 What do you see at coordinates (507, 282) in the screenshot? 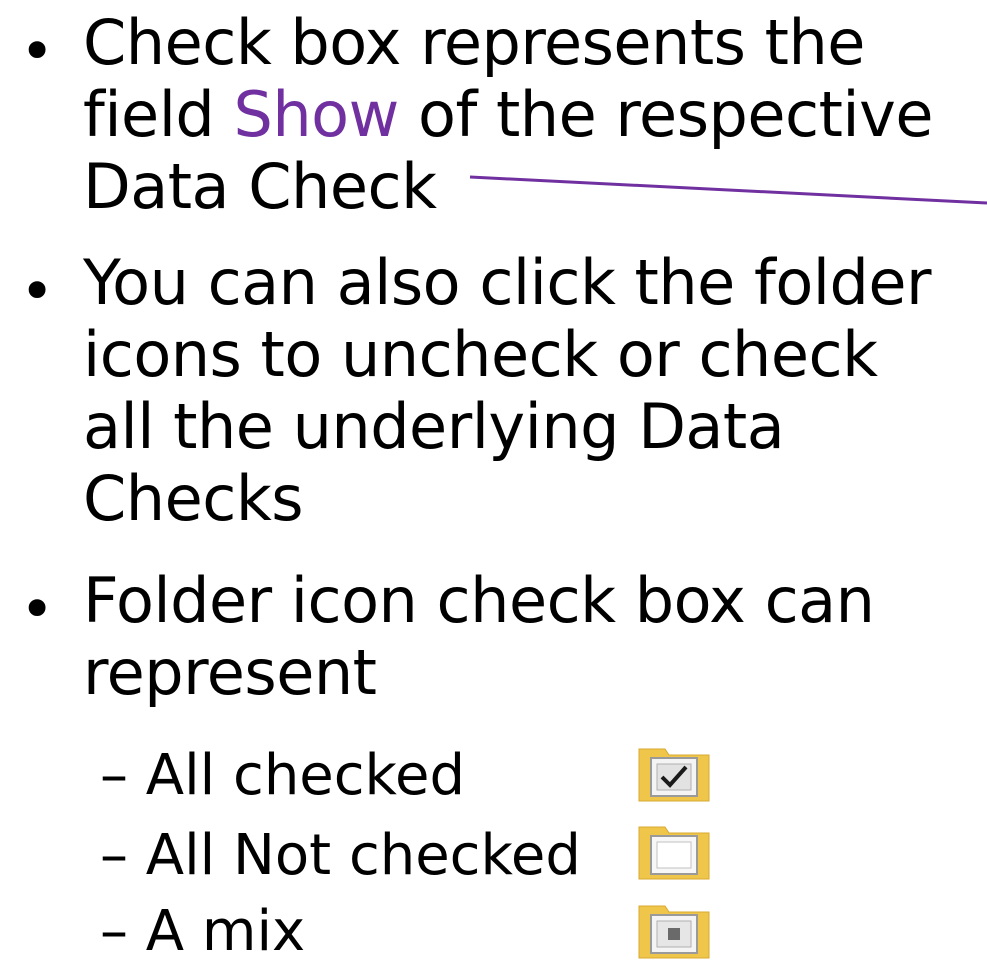
I see `bullet-2-line-1: You can also click the folder` at bounding box center [507, 282].